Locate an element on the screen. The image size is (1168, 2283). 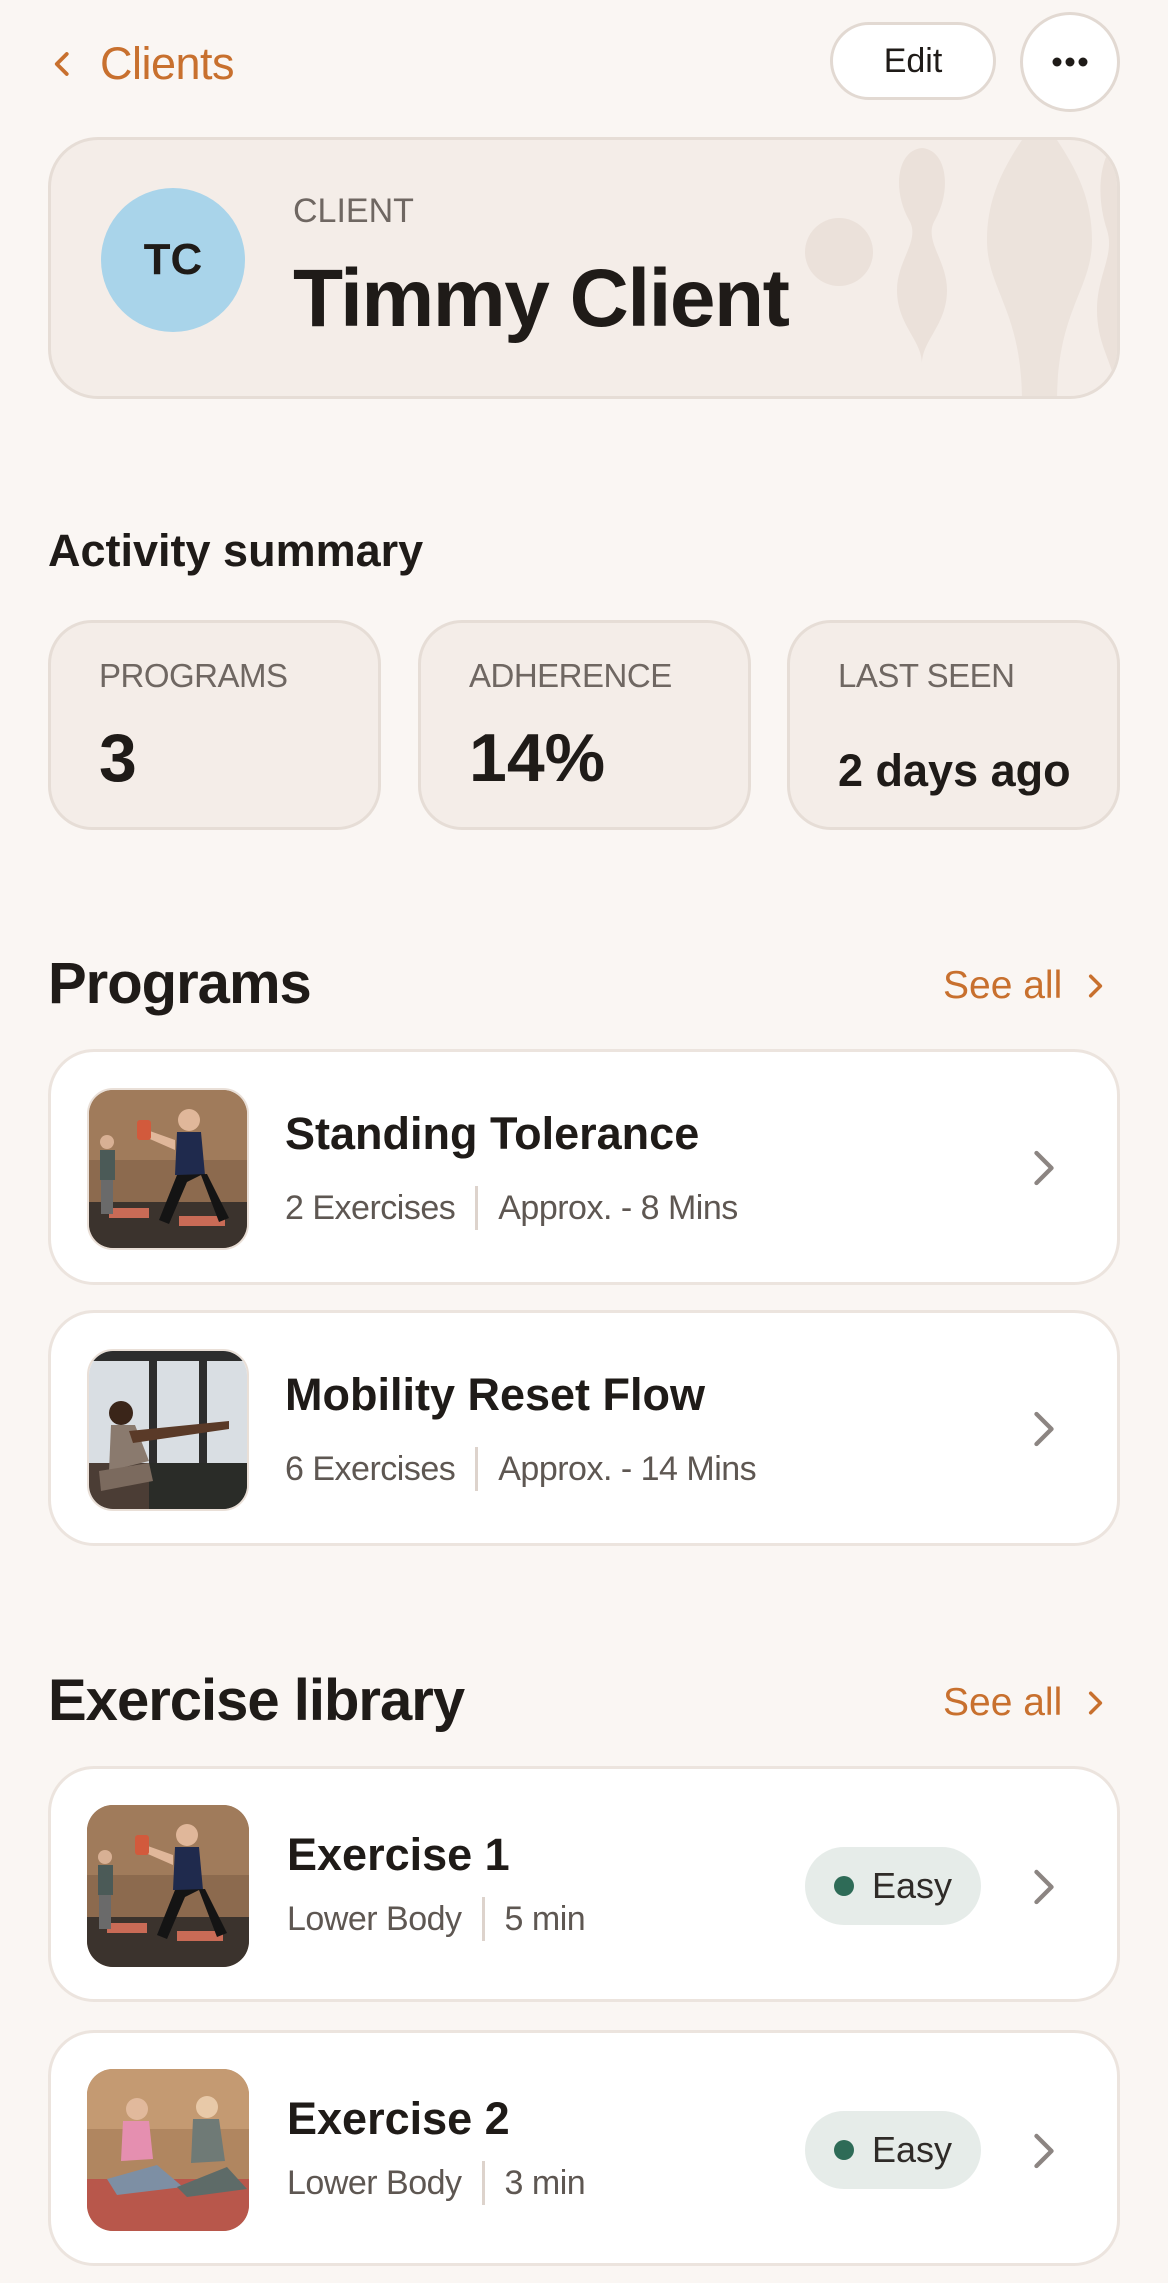
program-exercise-count: 6 Exercises is located at coordinates (370, 1468).